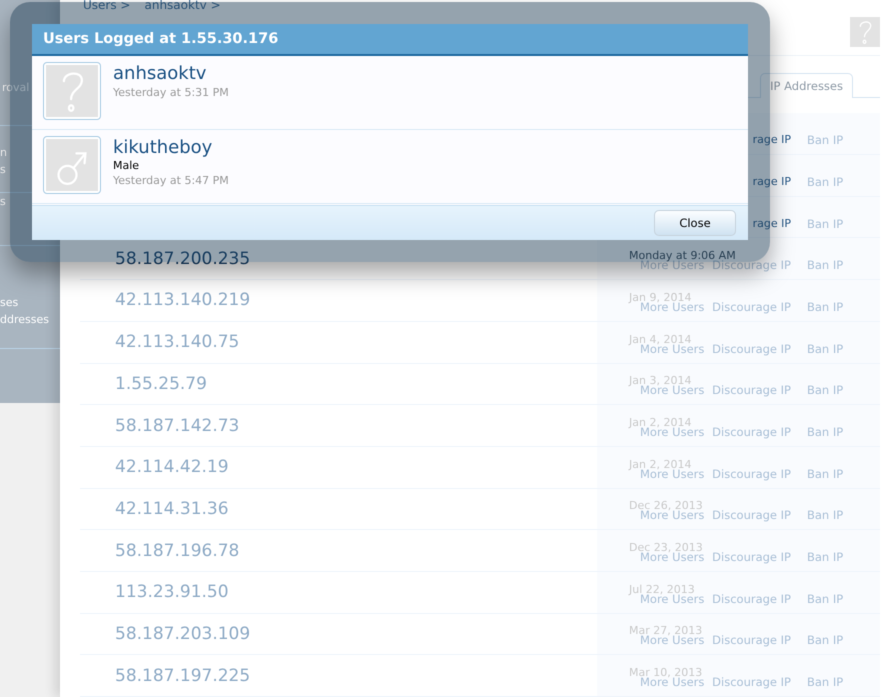 Image resolution: width=893 pixels, height=697 pixels. Describe the element at coordinates (182, 300) in the screenshot. I see `ip-address: 42.113.140.219` at that location.